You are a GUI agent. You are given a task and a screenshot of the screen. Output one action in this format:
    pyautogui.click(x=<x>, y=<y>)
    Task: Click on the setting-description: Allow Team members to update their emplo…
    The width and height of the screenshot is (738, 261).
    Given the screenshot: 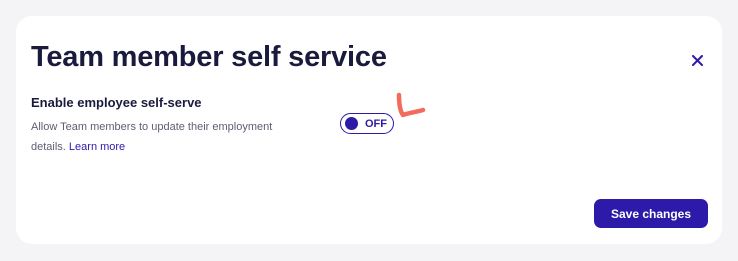 What is the action you would take?
    pyautogui.click(x=166, y=137)
    